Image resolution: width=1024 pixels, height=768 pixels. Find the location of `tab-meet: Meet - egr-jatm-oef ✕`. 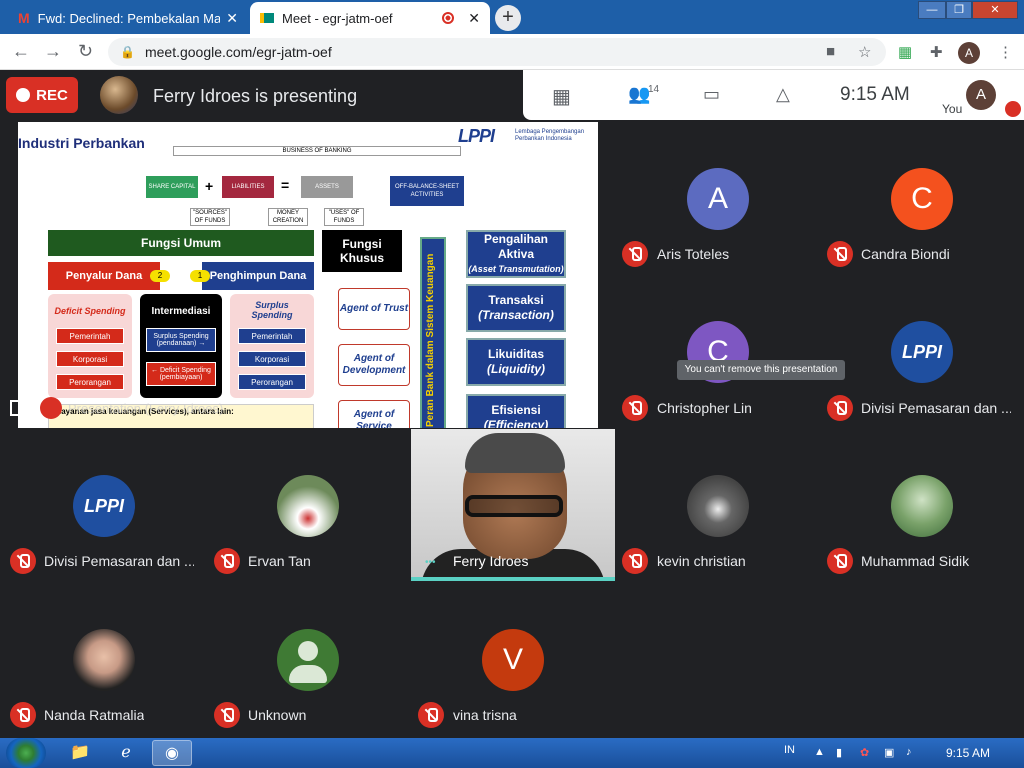

tab-meet: Meet - egr-jatm-oef ✕ is located at coordinates (370, 18).